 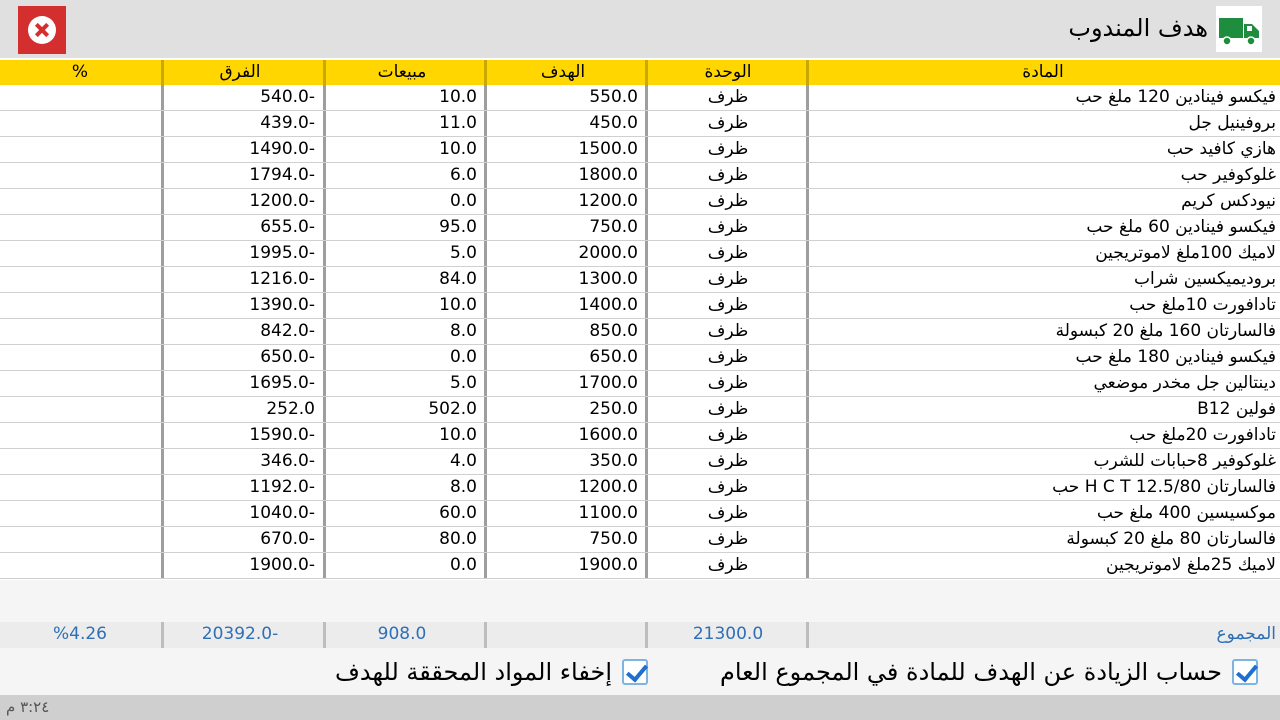 I want to click on target-cell: 2000.0, so click(x=608, y=253).